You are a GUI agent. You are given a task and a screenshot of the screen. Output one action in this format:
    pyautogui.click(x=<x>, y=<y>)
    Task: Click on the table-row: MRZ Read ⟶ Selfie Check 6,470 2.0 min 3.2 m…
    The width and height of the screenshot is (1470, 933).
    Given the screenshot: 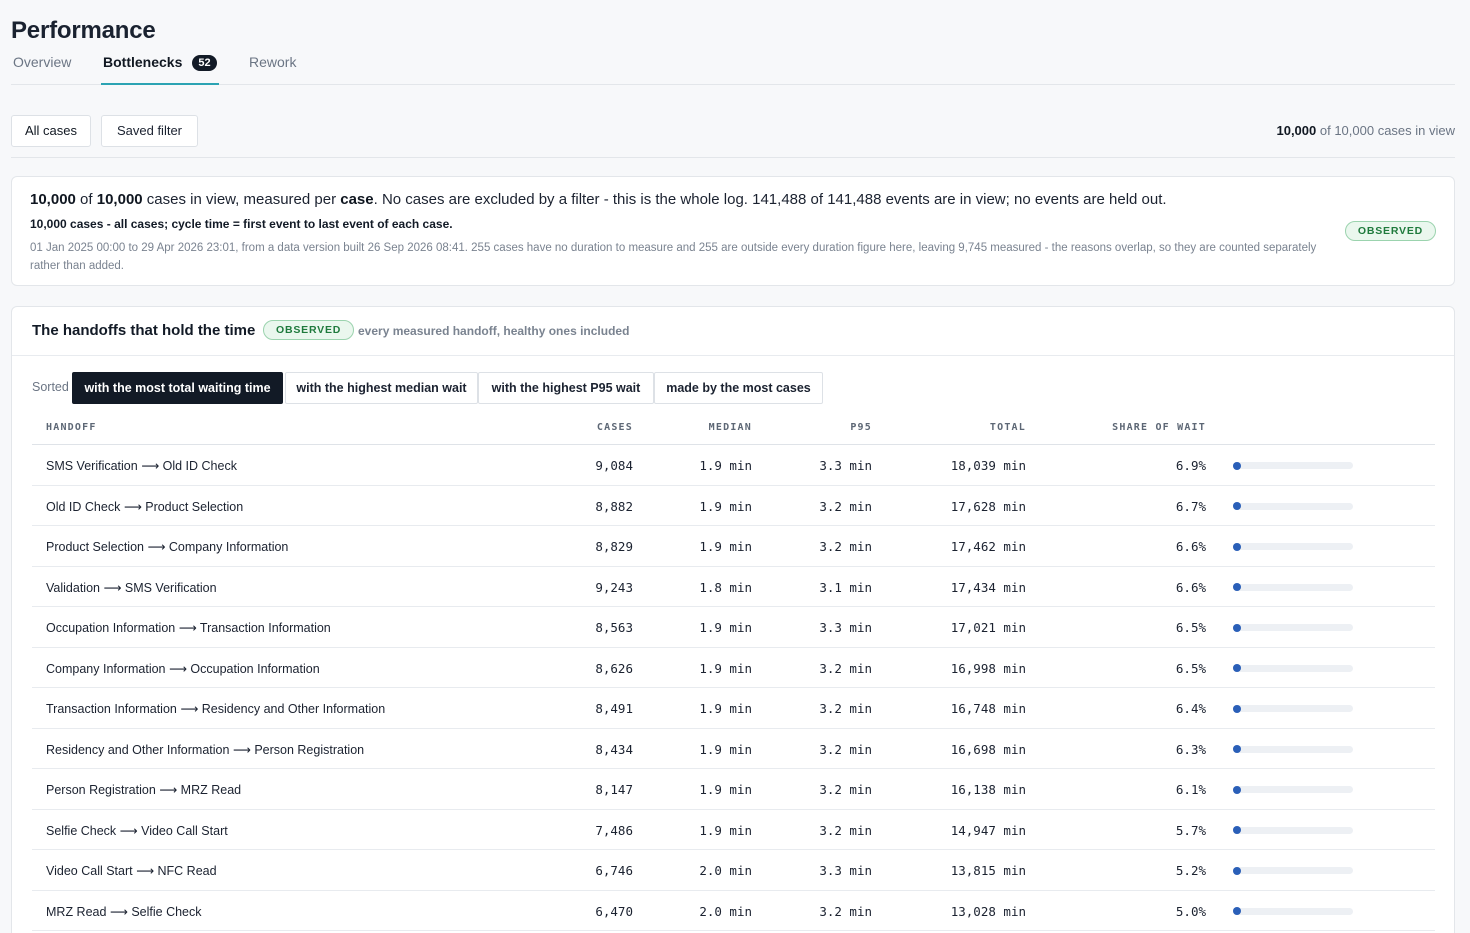 What is the action you would take?
    pyautogui.click(x=733, y=911)
    